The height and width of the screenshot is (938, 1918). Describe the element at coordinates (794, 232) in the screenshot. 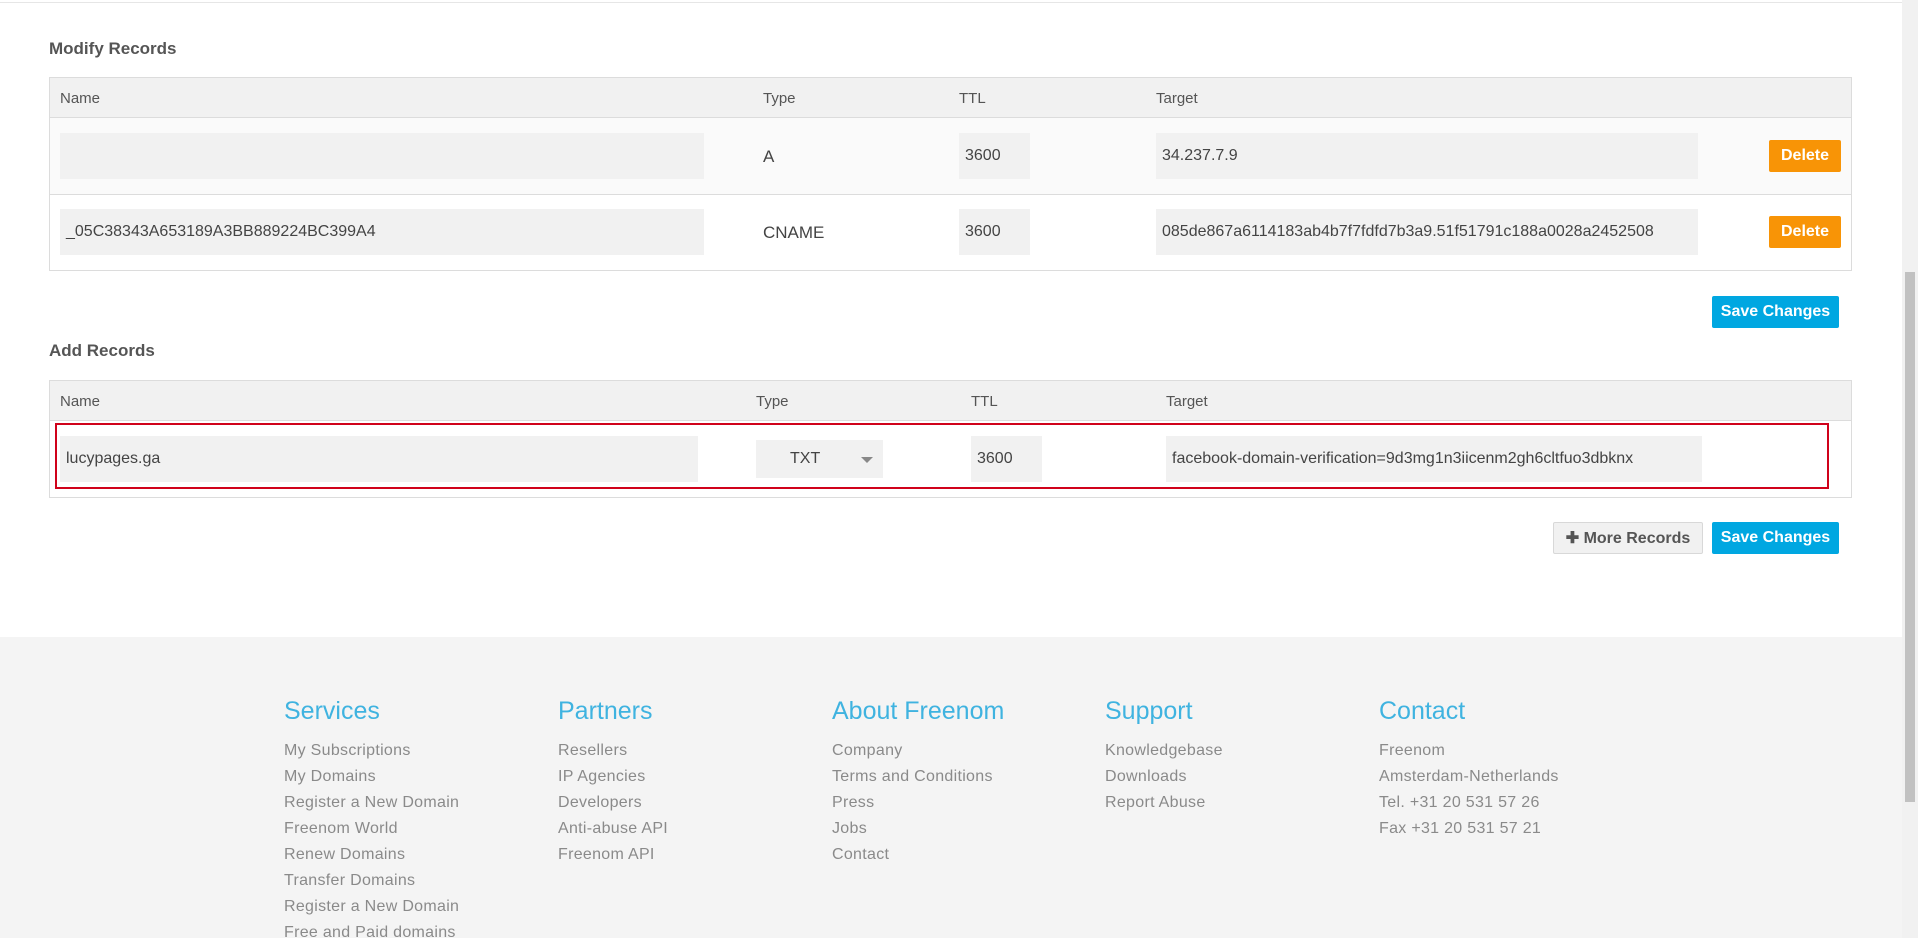

I see `record-type: CNAME` at that location.